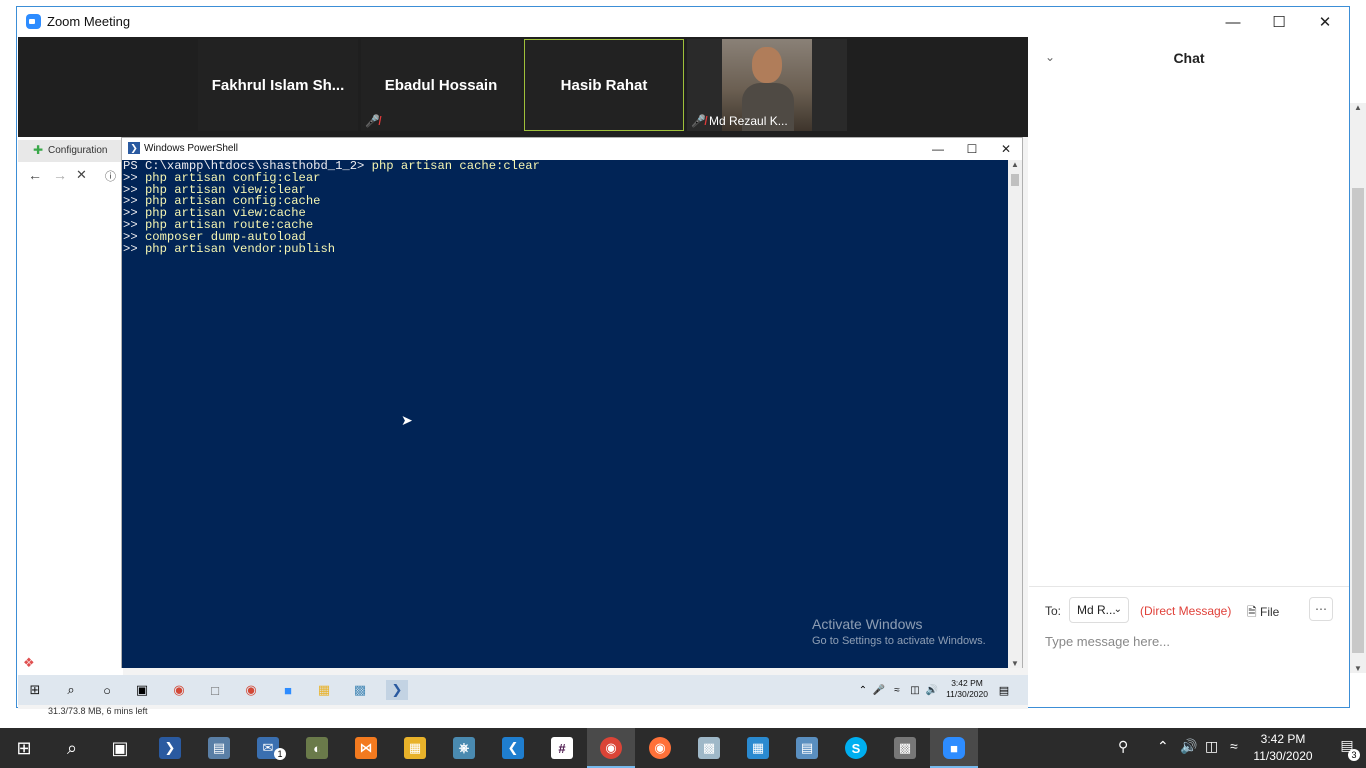 The height and width of the screenshot is (768, 1366). I want to click on taskbar-file-explorer: ▦, so click(415, 748).